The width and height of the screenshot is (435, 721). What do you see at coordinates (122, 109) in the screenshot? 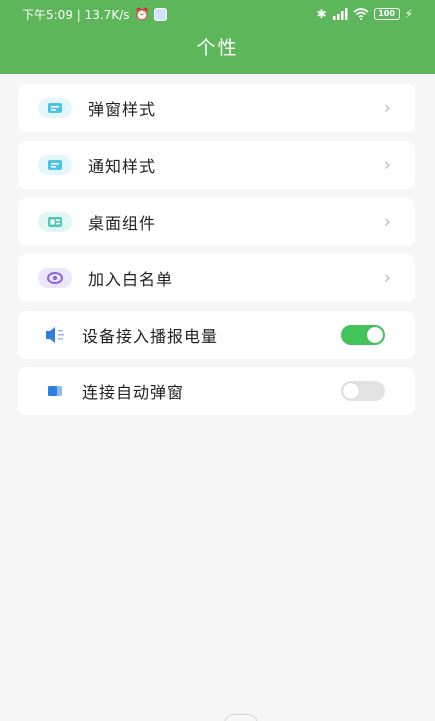
I see `menu-item-label: 弹窗样式` at bounding box center [122, 109].